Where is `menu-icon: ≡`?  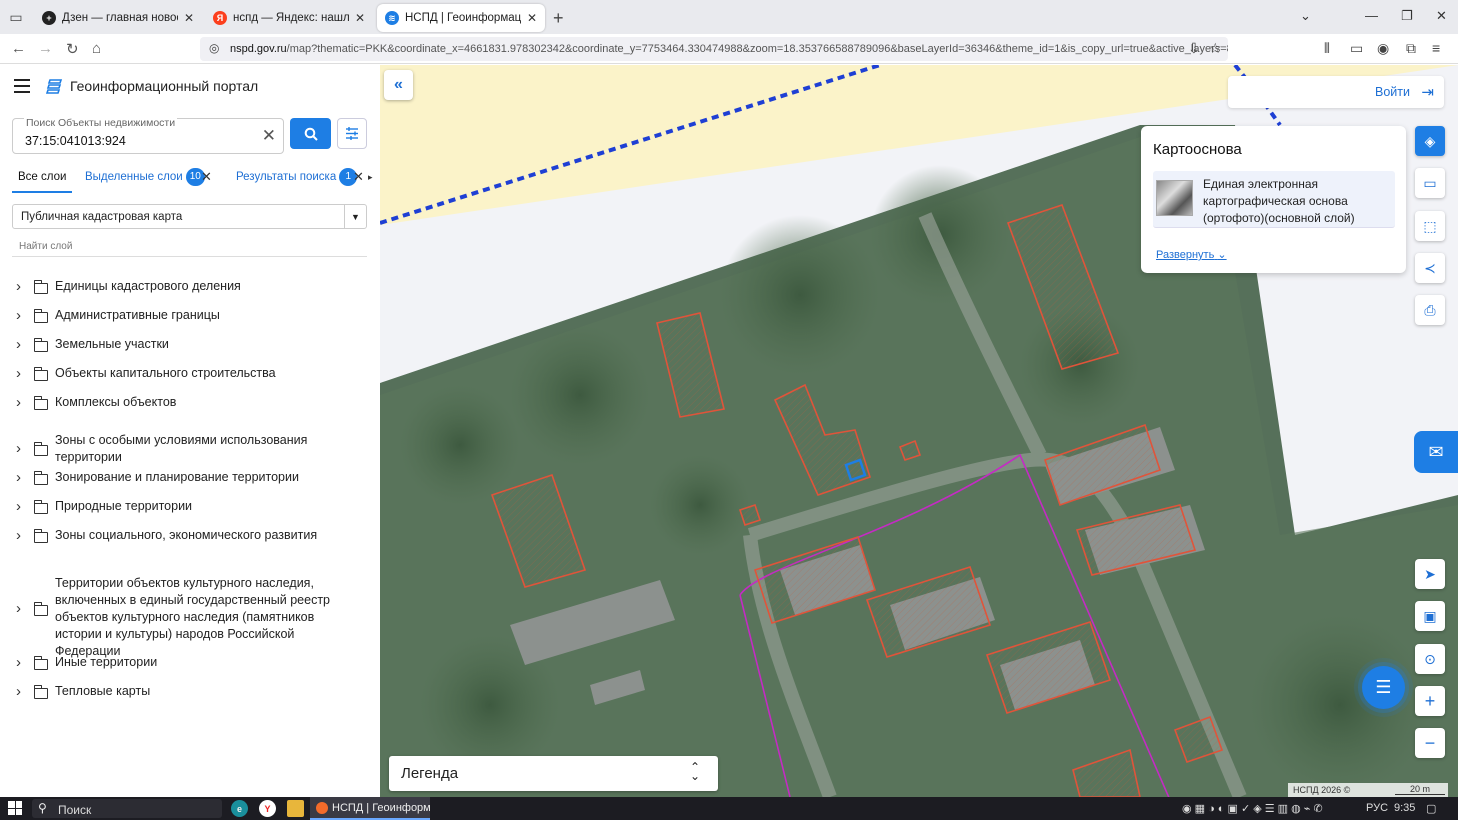
menu-icon: ≡ is located at coordinates (1436, 48).